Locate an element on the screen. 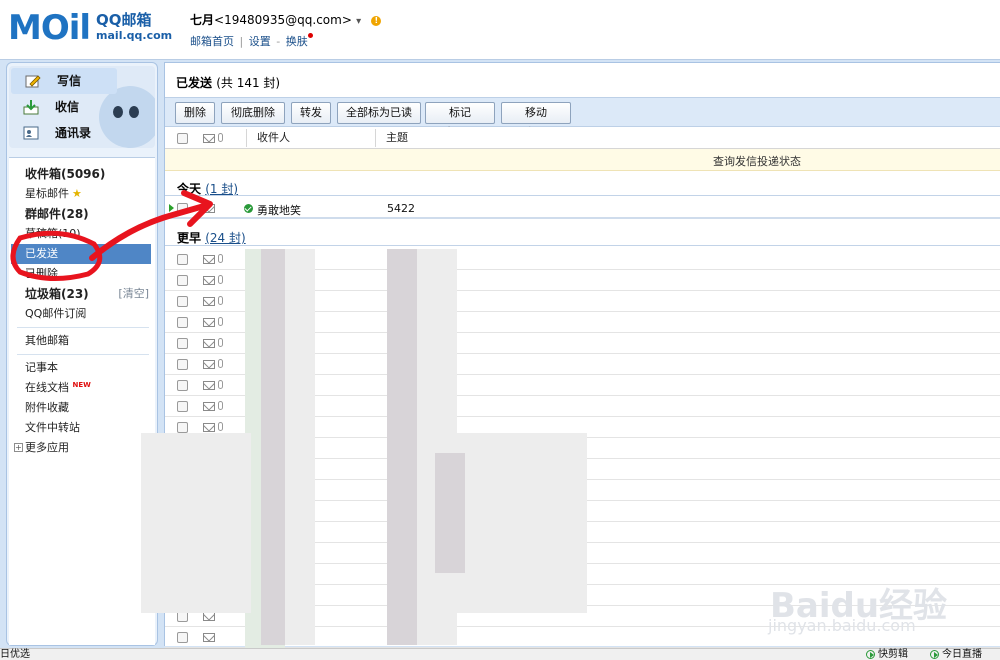  new-dot-icon is located at coordinates (310, 35).